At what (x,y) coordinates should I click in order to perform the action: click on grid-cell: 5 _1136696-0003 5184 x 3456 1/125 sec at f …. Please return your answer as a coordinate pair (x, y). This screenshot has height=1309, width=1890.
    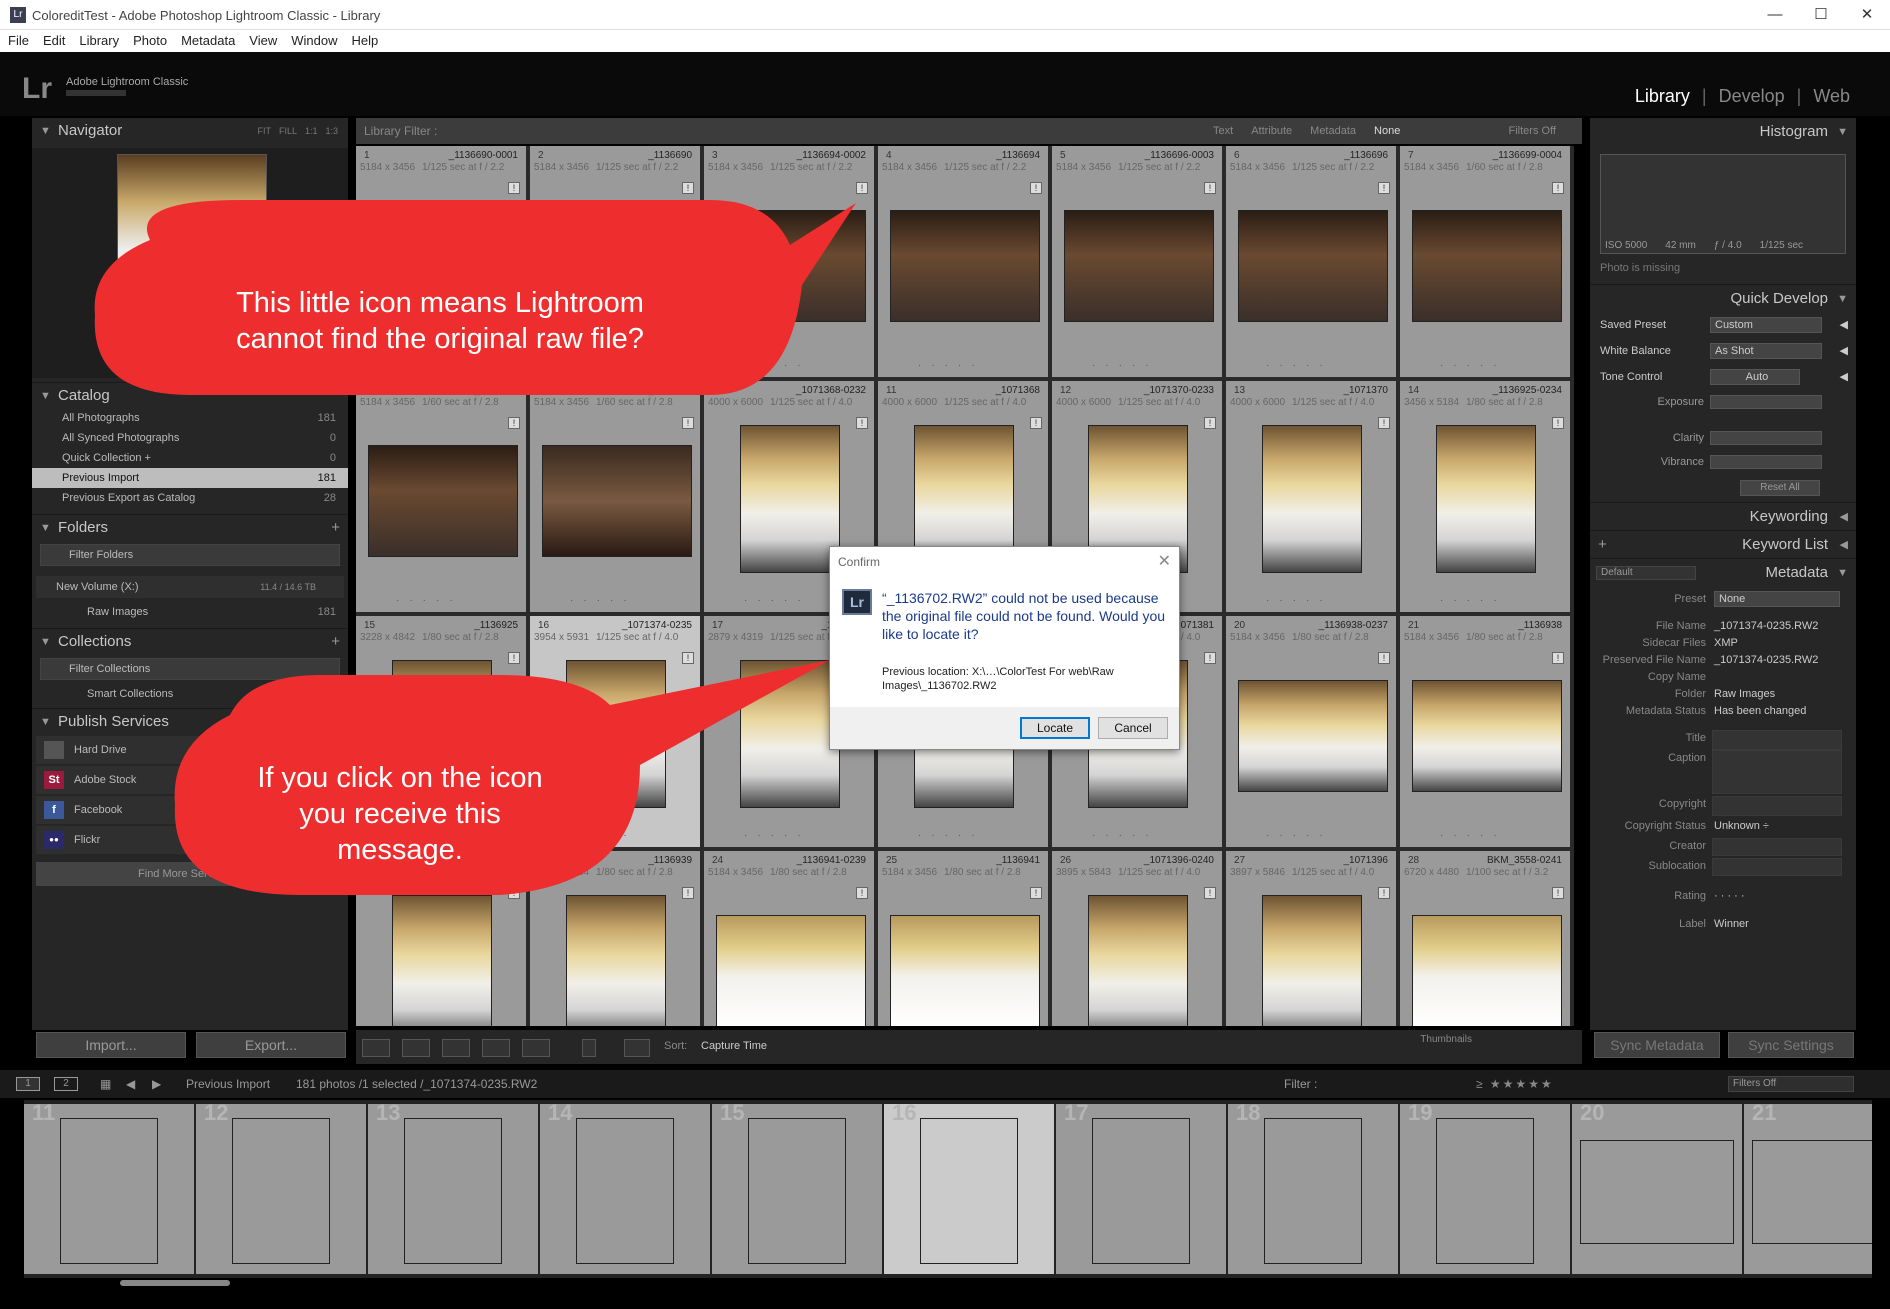
    Looking at the image, I should click on (1138, 262).